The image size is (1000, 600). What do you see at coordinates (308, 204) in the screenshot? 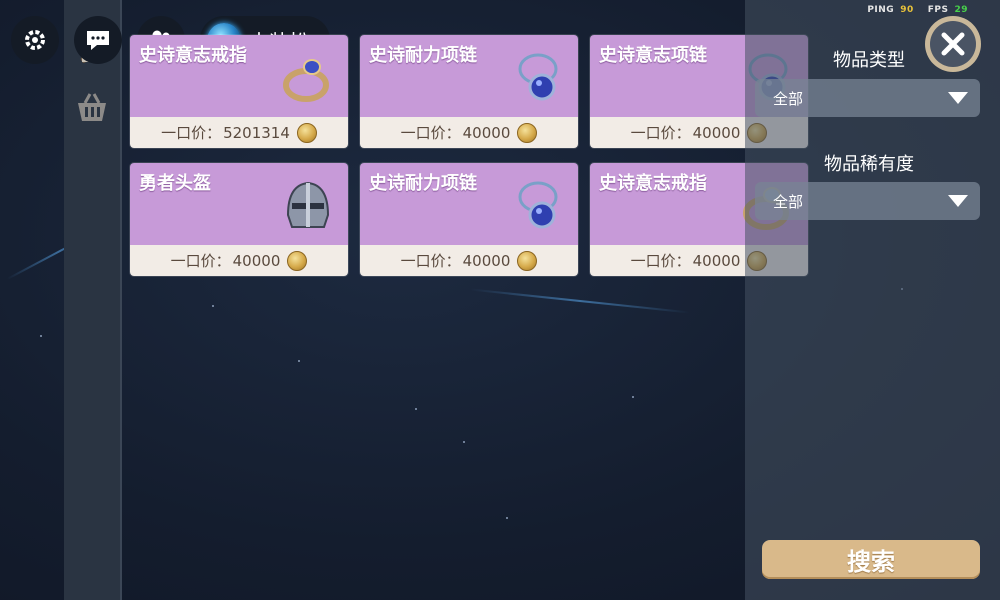
I see `helmet-icon` at bounding box center [308, 204].